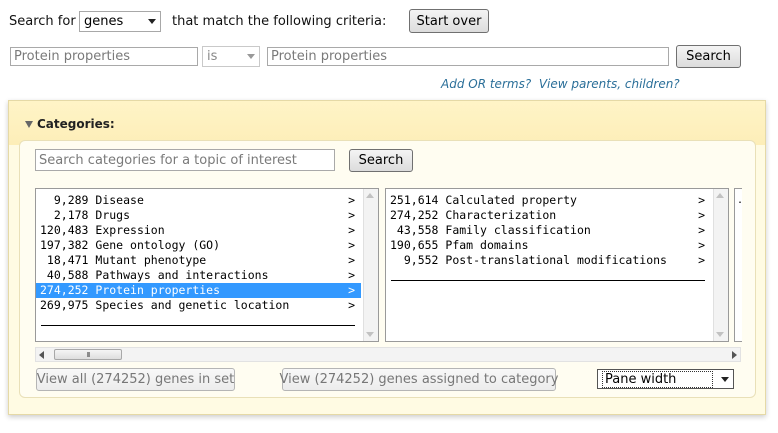  What do you see at coordinates (657, 379) in the screenshot?
I see `pane-width-value: Pane width` at bounding box center [657, 379].